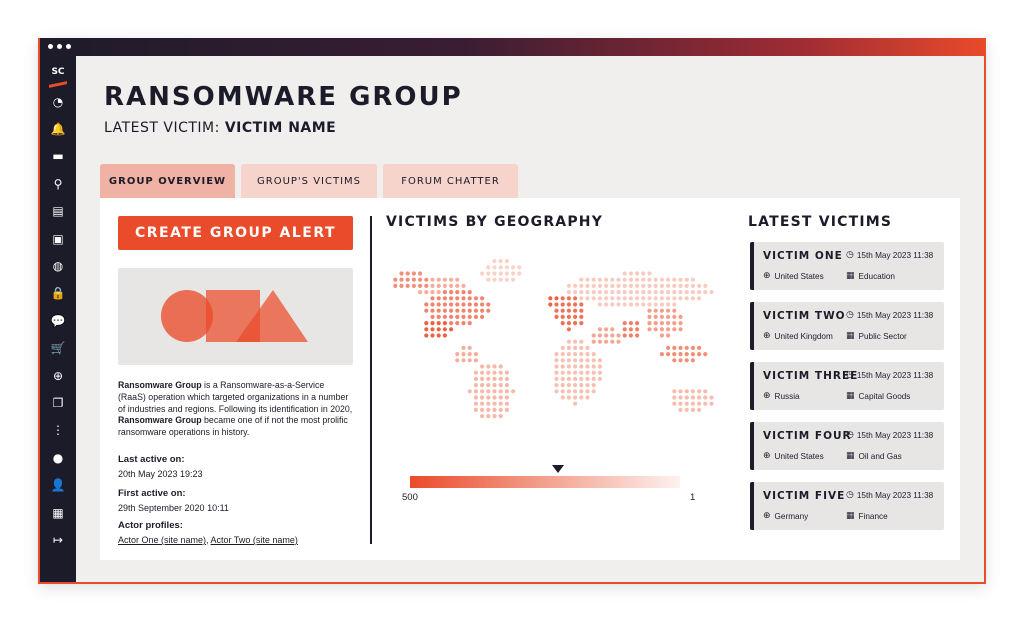 This screenshot has height=623, width=1024. Describe the element at coordinates (58, 238) in the screenshot. I see `monitor-icon: ▣` at that location.